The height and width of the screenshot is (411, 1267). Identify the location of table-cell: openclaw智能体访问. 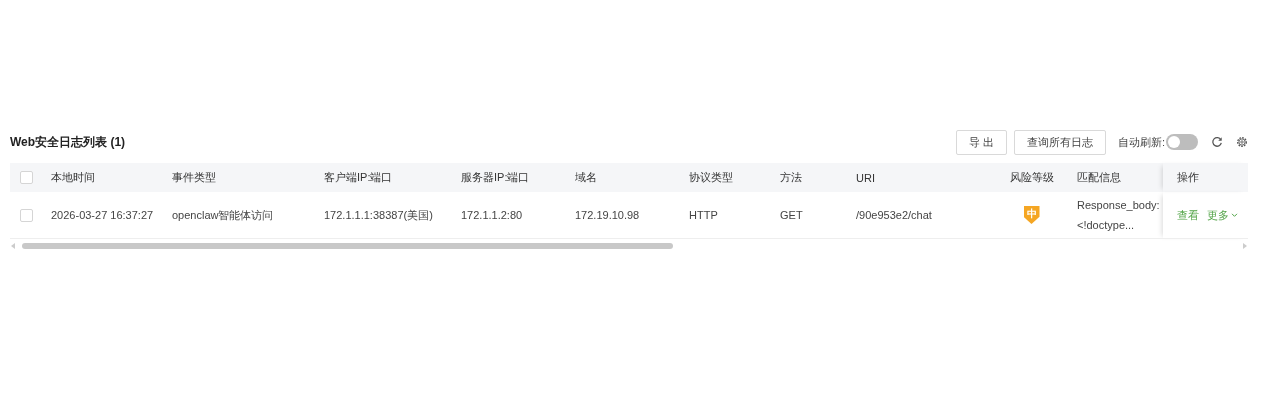
(238, 215).